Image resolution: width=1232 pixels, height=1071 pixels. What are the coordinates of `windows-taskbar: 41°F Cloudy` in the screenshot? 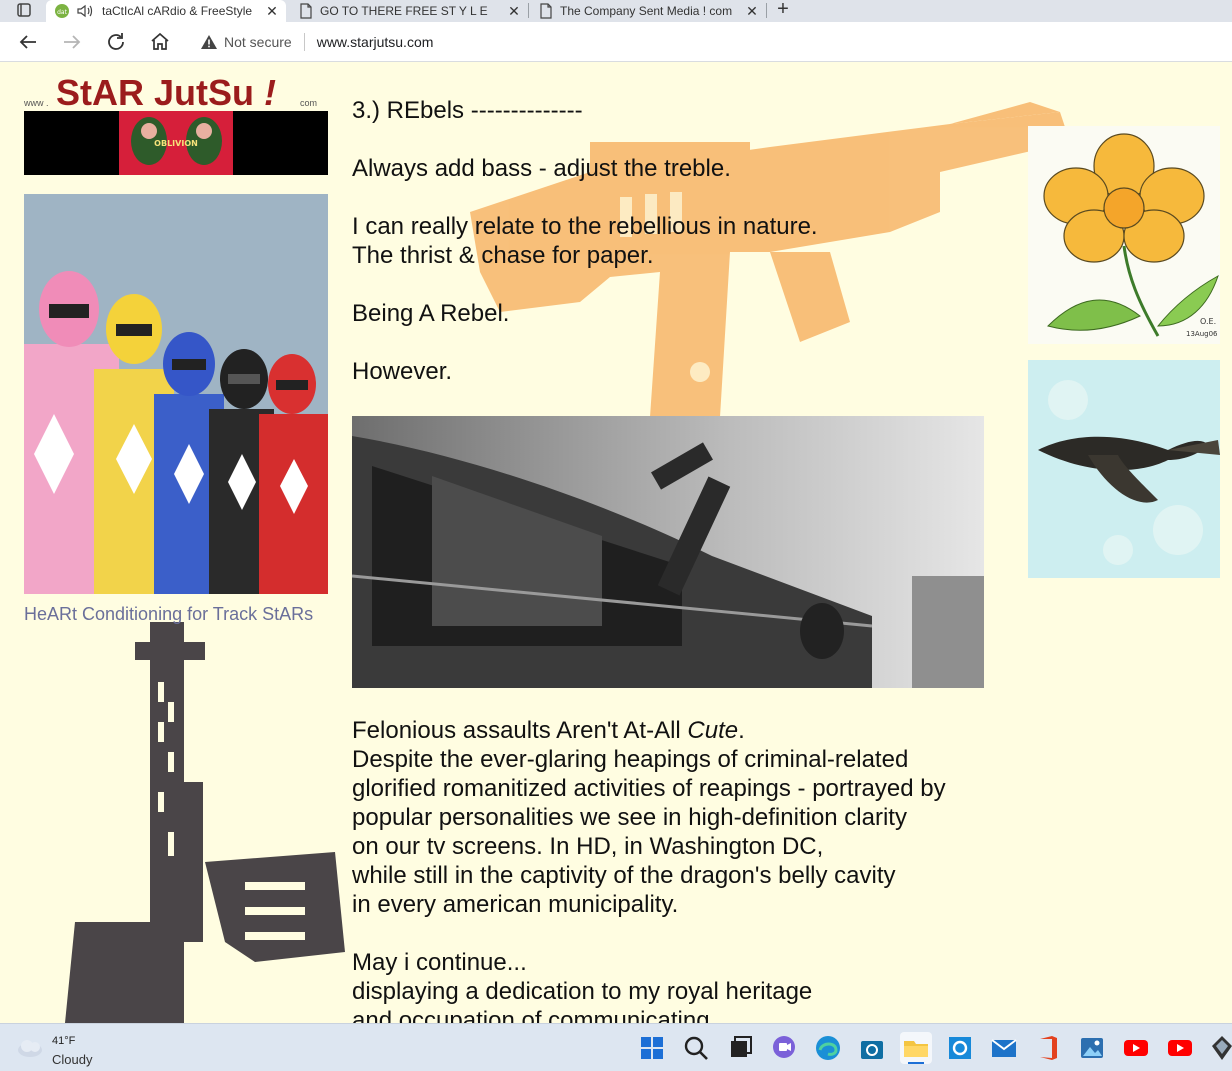 It's located at (616, 1047).